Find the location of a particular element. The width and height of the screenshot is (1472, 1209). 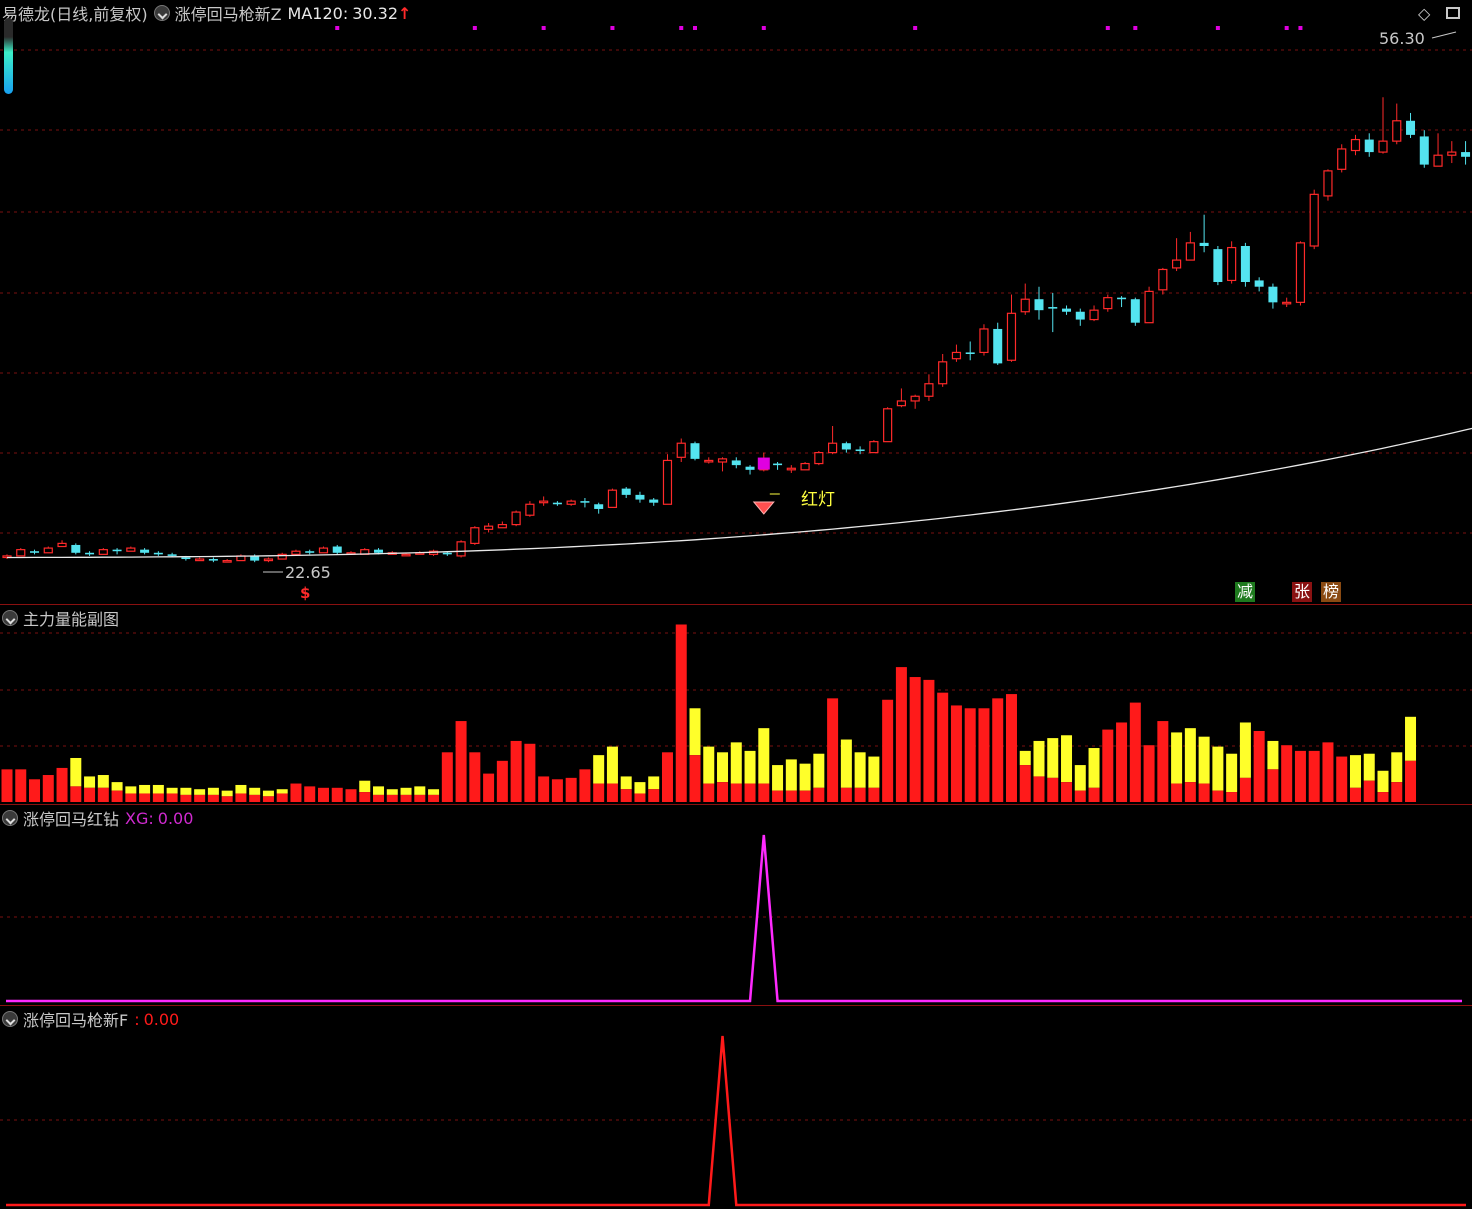

ma120-line is located at coordinates (739, 493).